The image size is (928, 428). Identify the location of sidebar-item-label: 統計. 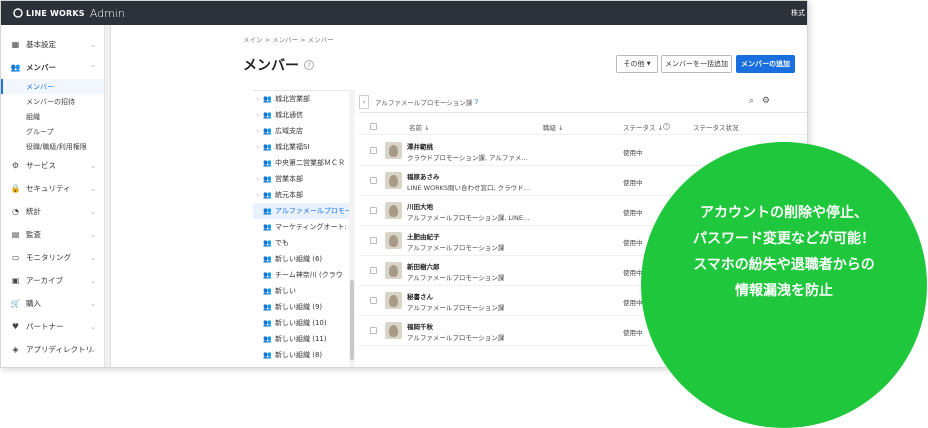
(33, 211).